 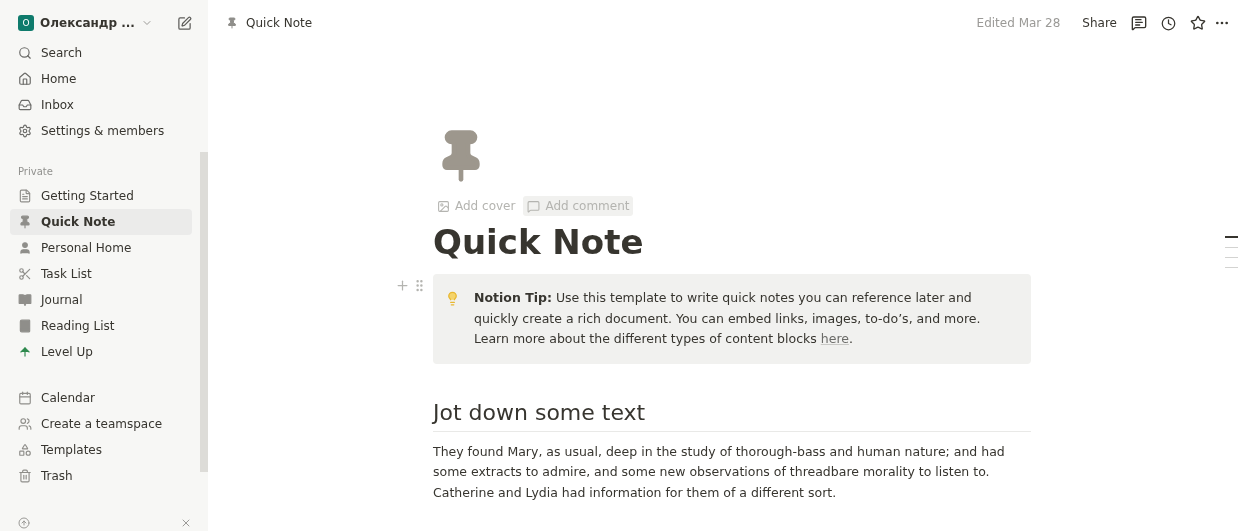 I want to click on sidebar-item: Trash, so click(x=101, y=476).